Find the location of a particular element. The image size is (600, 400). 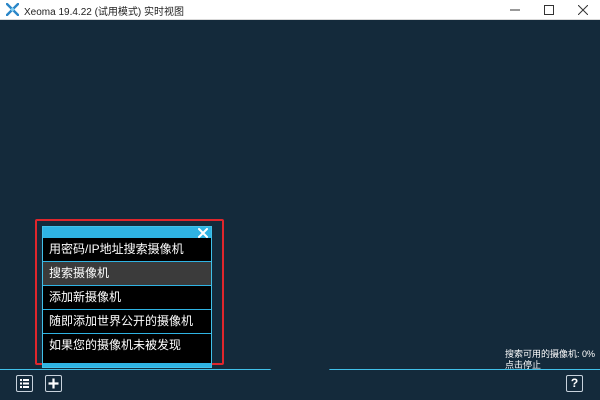

xeoma-logo-icon is located at coordinates (12, 9).